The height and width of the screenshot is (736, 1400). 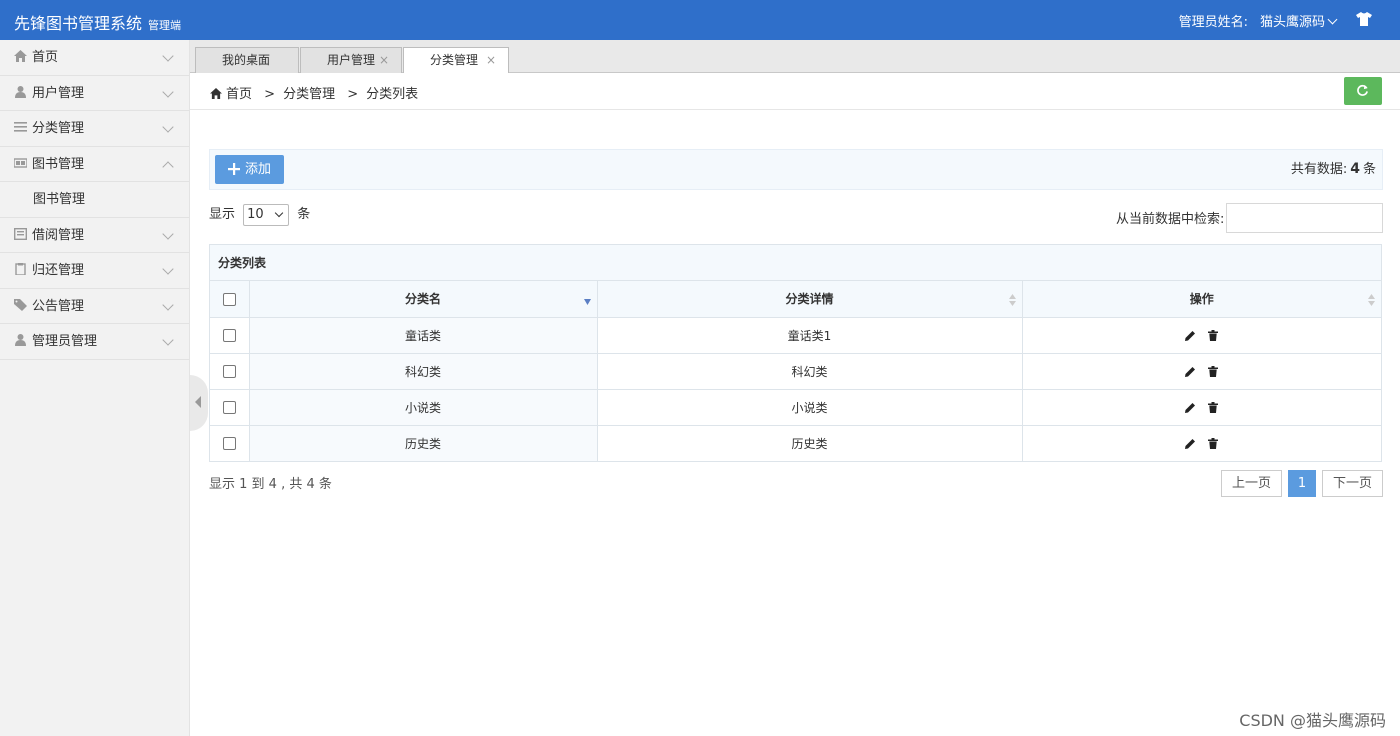 I want to click on plus-icon, so click(x=234, y=169).